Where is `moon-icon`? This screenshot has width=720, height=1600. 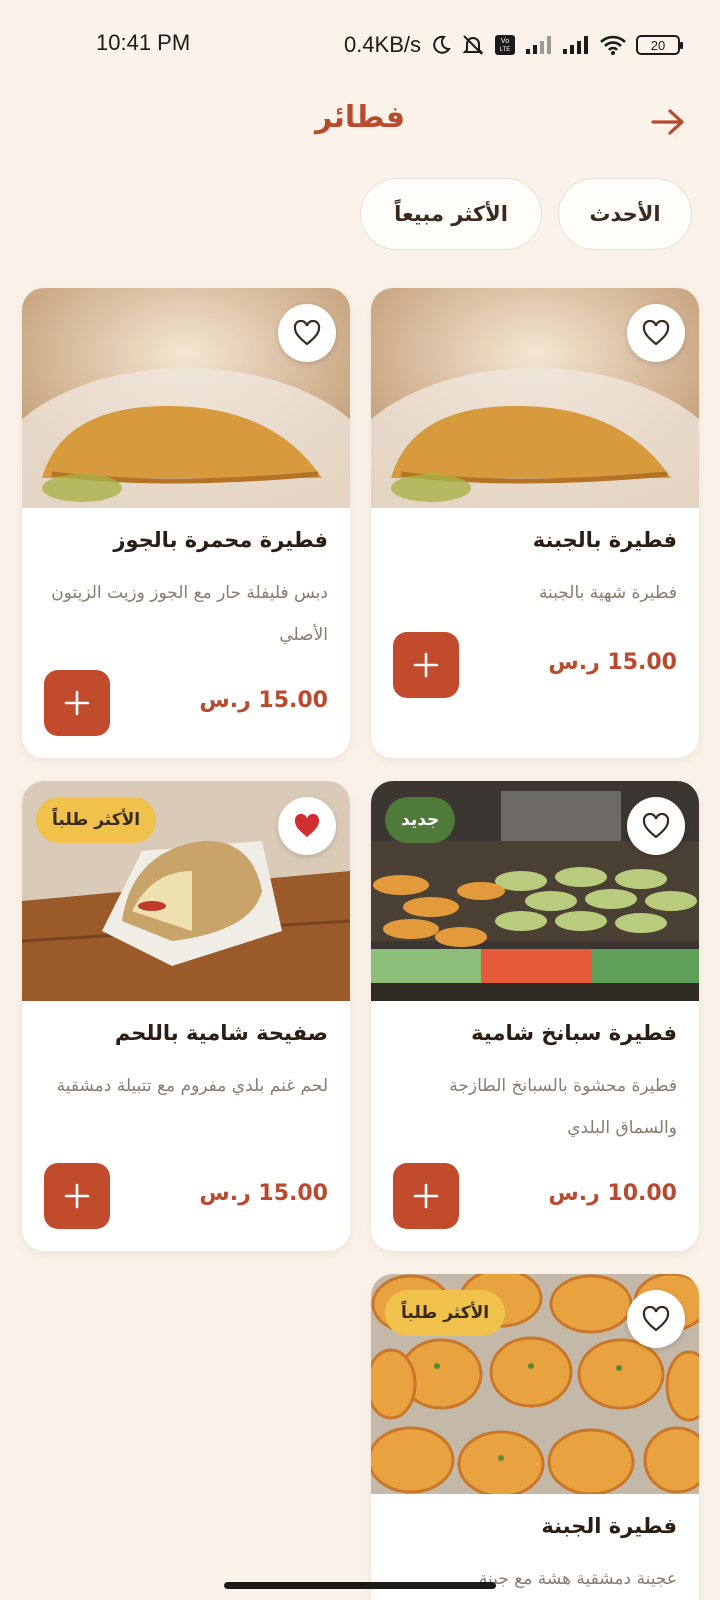
moon-icon is located at coordinates (442, 44).